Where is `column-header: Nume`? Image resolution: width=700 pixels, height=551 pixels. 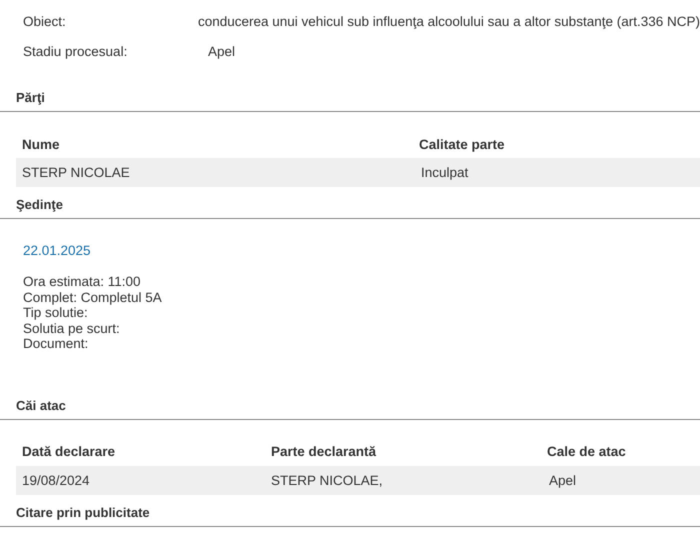 column-header: Nume is located at coordinates (41, 144).